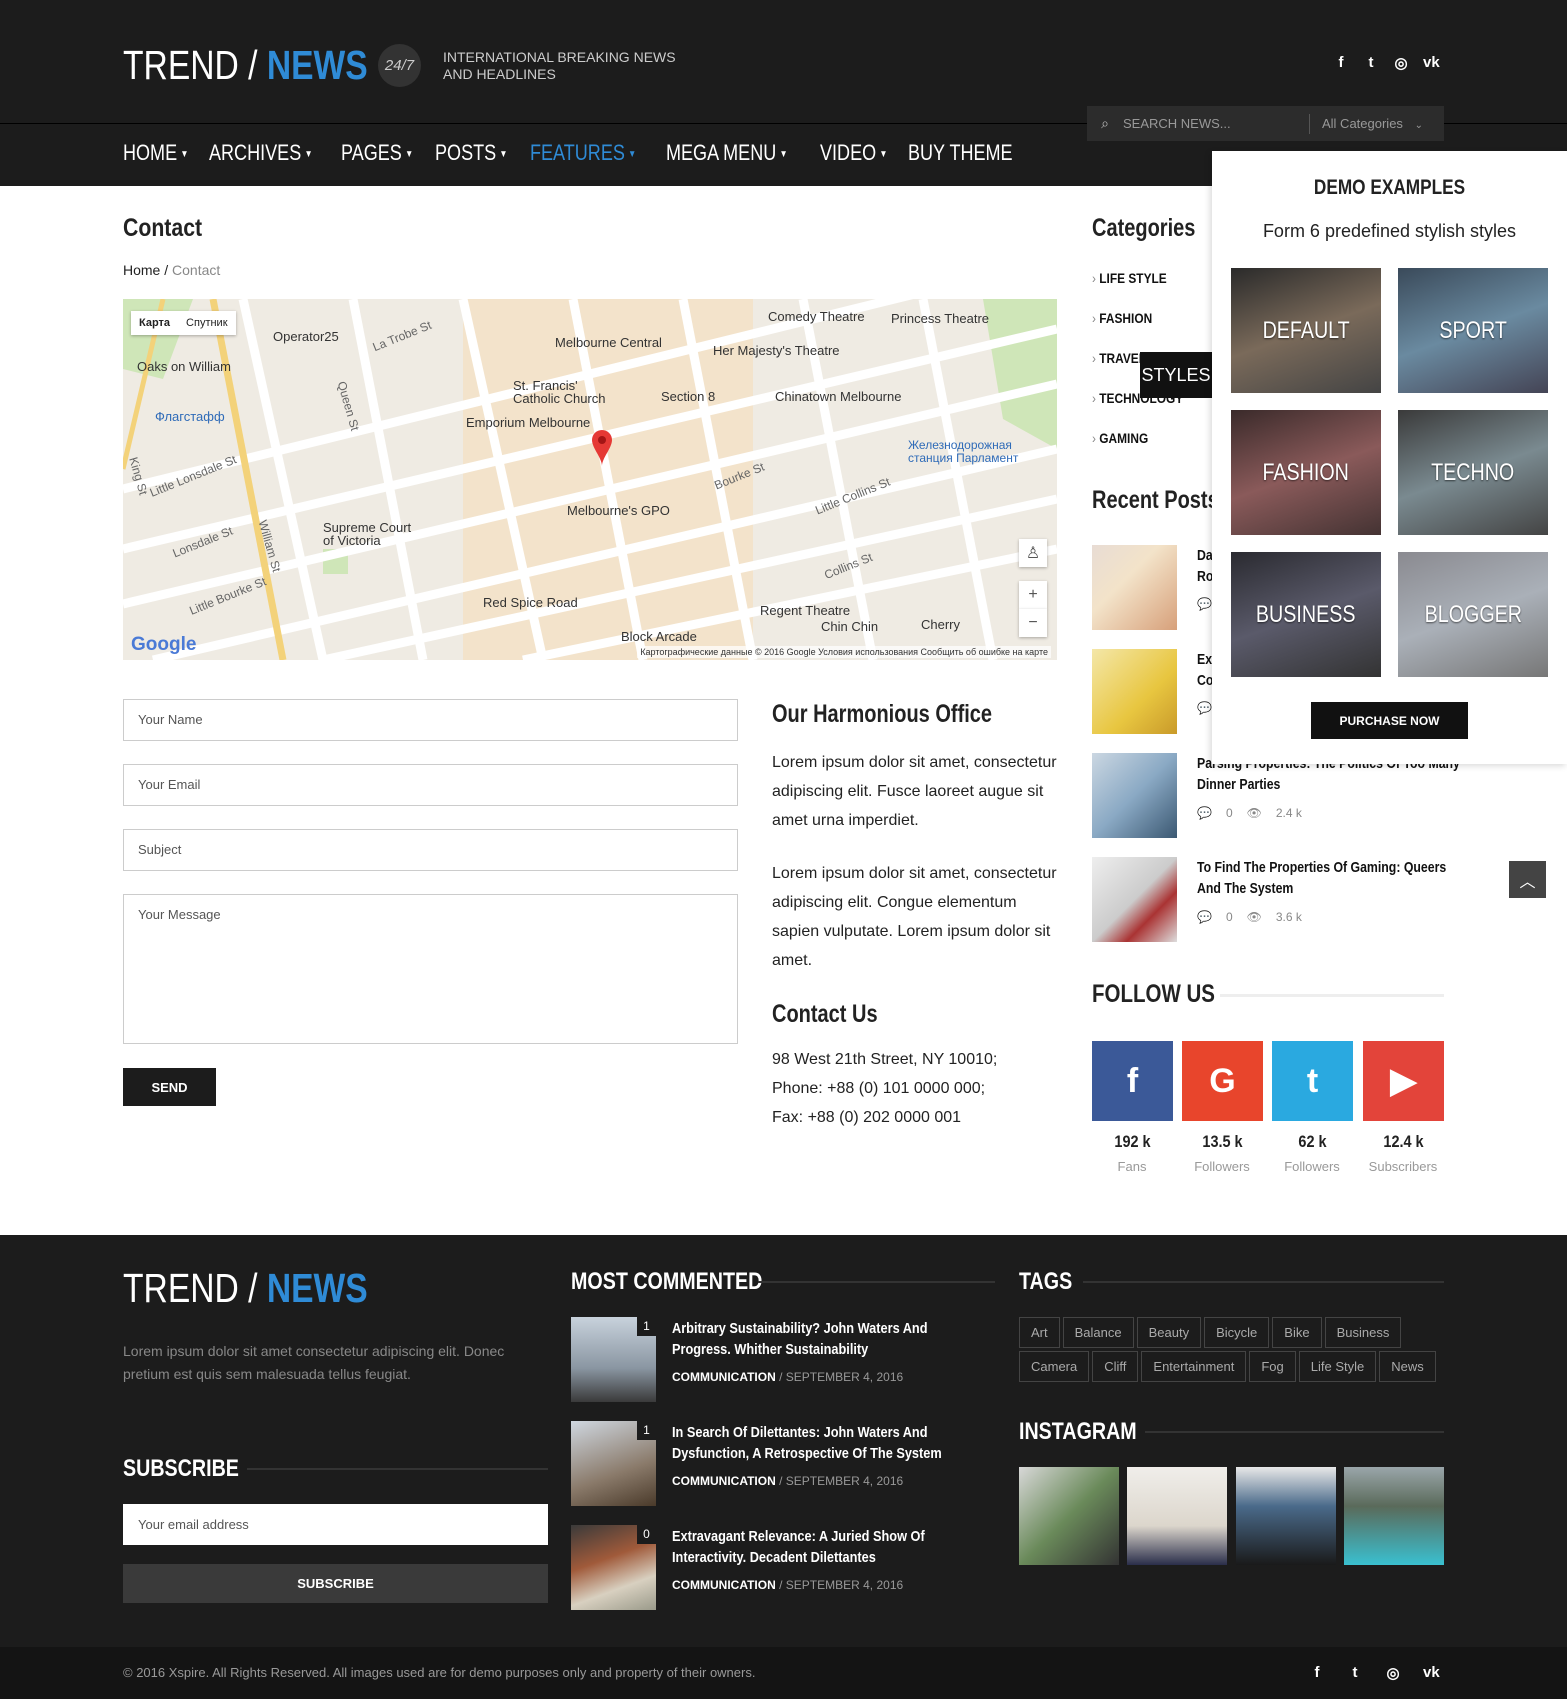 The height and width of the screenshot is (1699, 1567). Describe the element at coordinates (335, 1524) in the screenshot. I see `subscribe-email-input: Your email address` at that location.